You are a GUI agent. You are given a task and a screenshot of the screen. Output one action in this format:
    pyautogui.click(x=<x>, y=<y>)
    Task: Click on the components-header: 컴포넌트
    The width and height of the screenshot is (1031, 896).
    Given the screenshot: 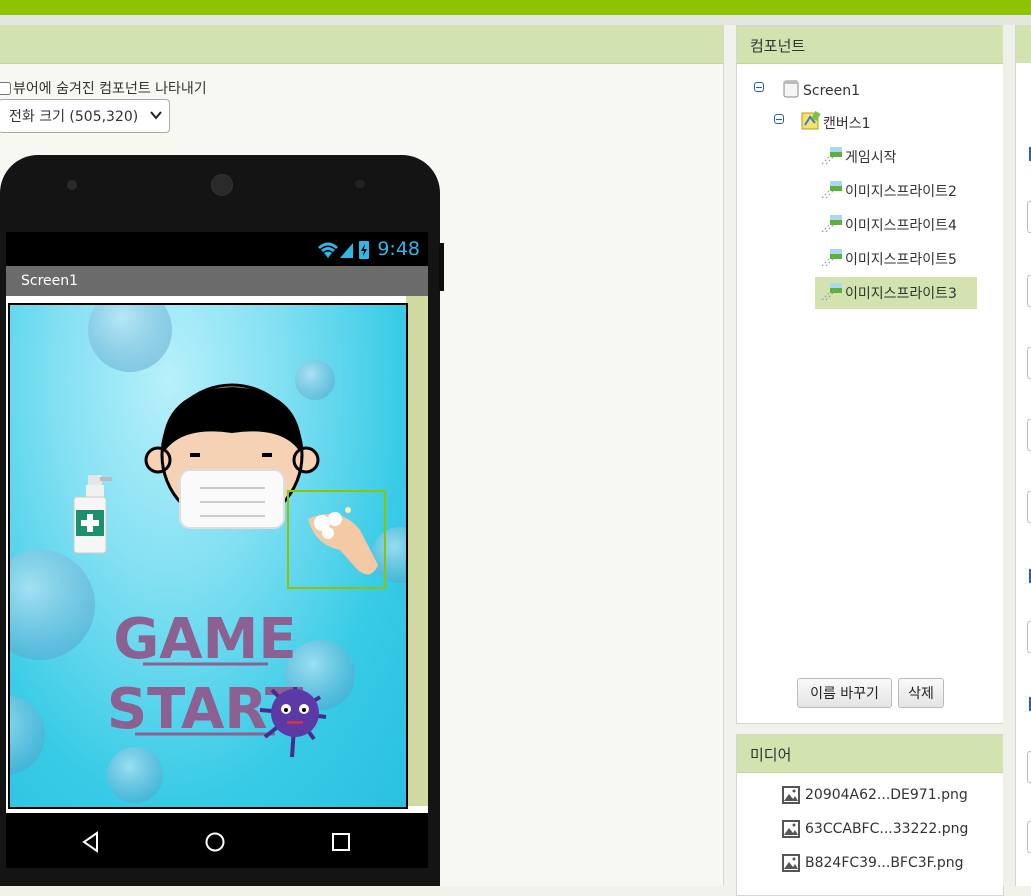 What is the action you would take?
    pyautogui.click(x=870, y=45)
    